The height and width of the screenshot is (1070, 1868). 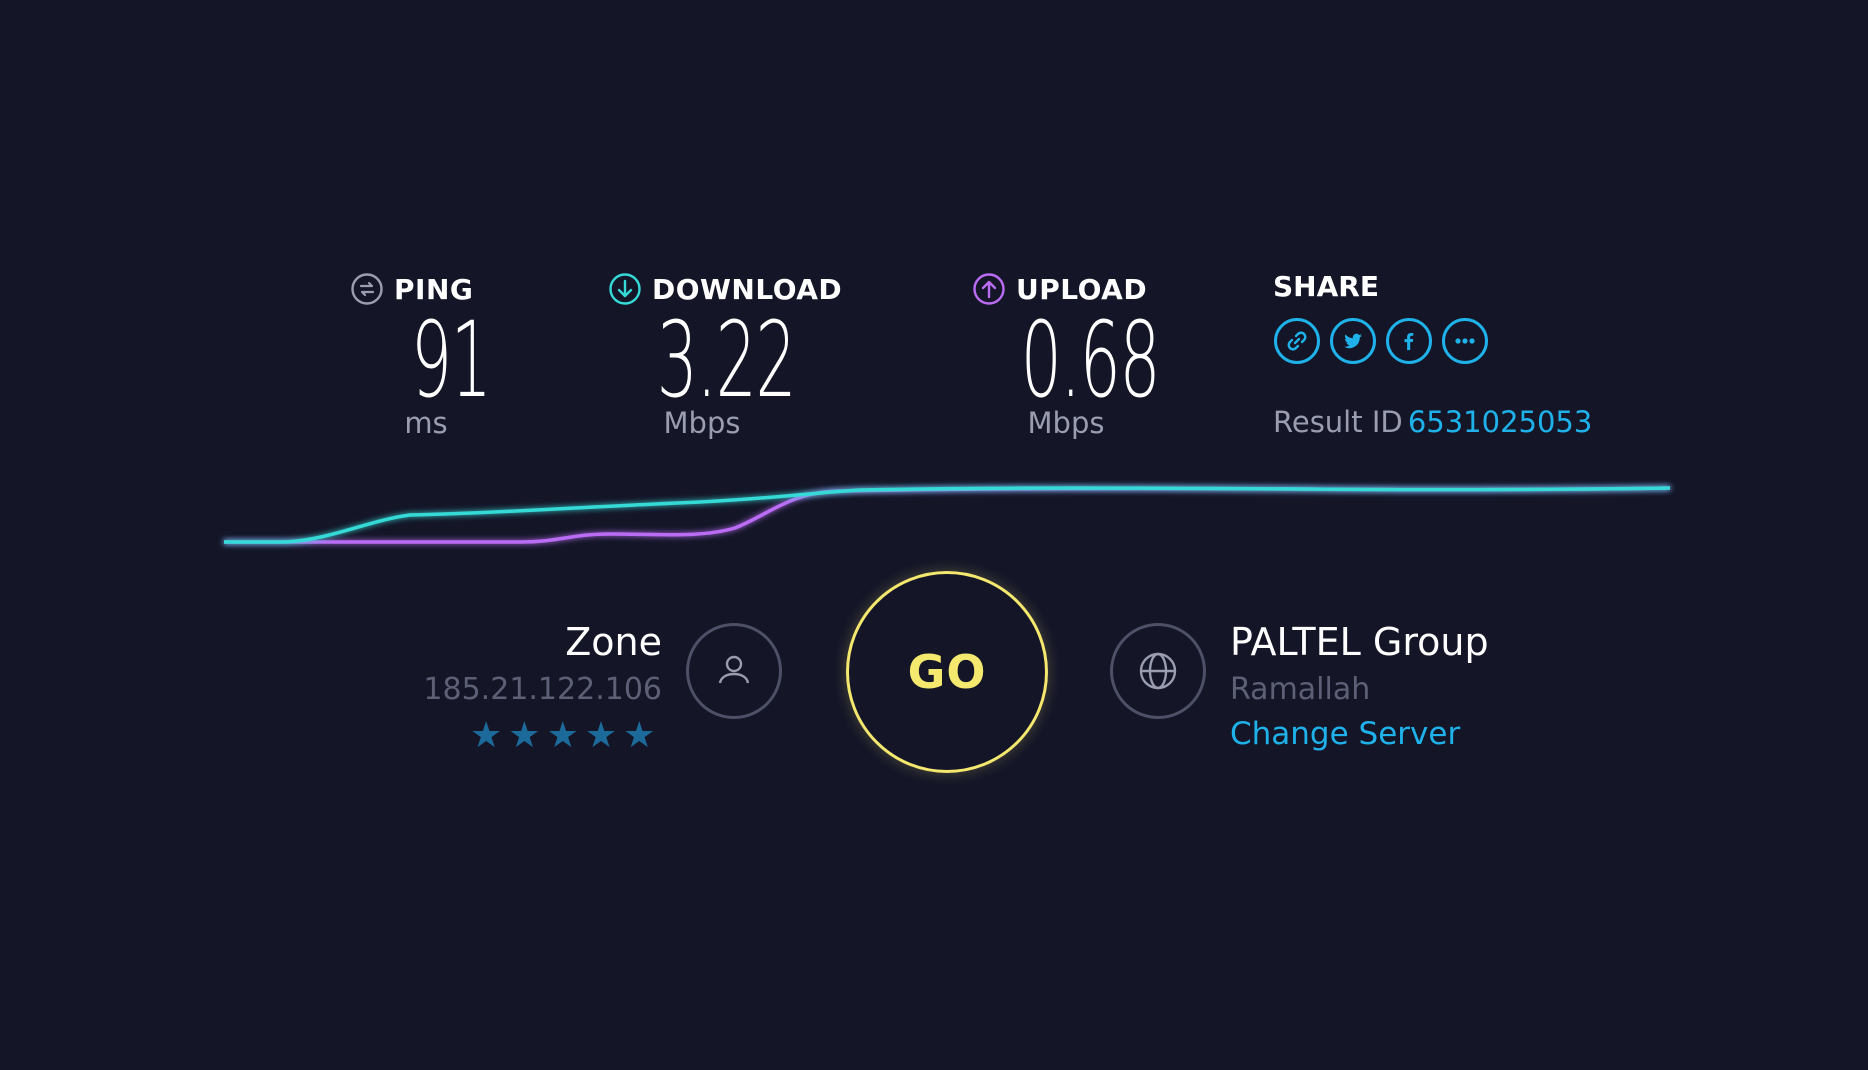 I want to click on share-link-button, so click(x=1297, y=341).